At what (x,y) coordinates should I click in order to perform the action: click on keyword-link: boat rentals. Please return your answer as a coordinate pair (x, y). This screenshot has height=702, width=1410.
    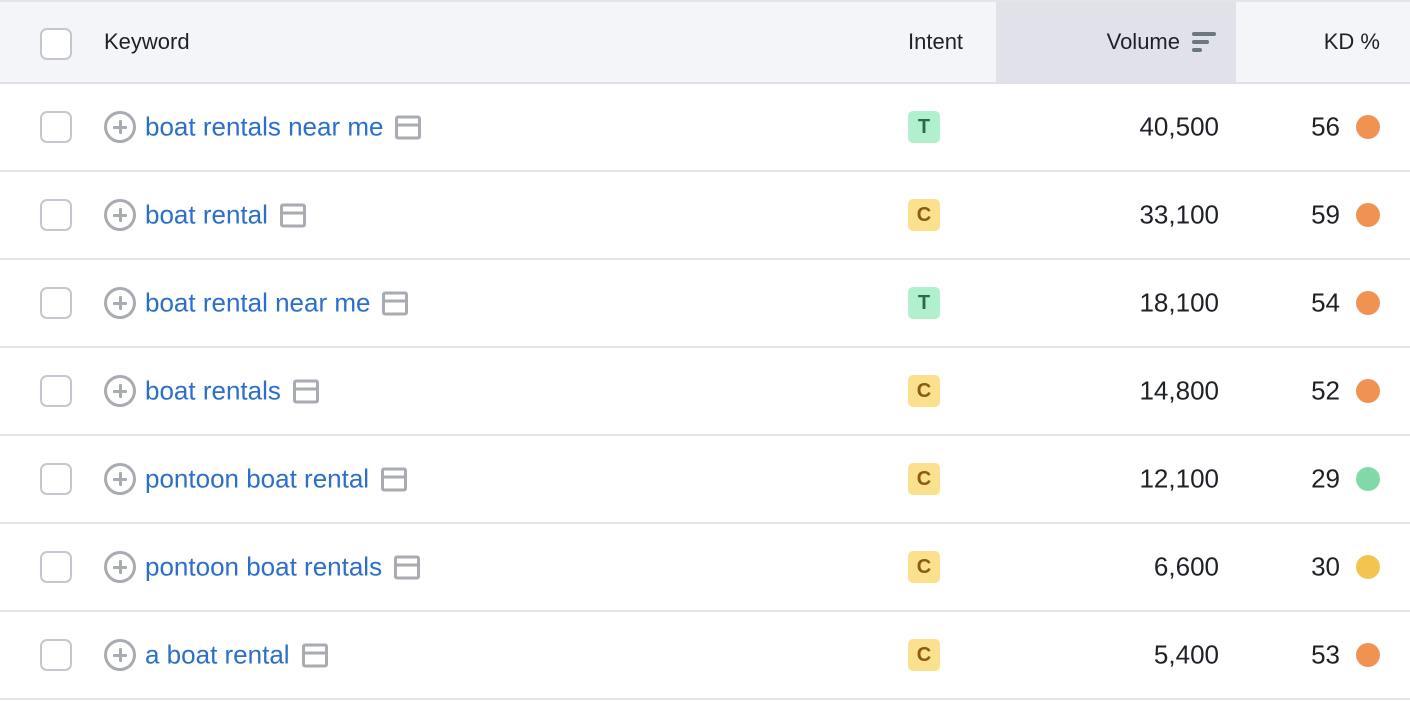
    Looking at the image, I should click on (213, 391).